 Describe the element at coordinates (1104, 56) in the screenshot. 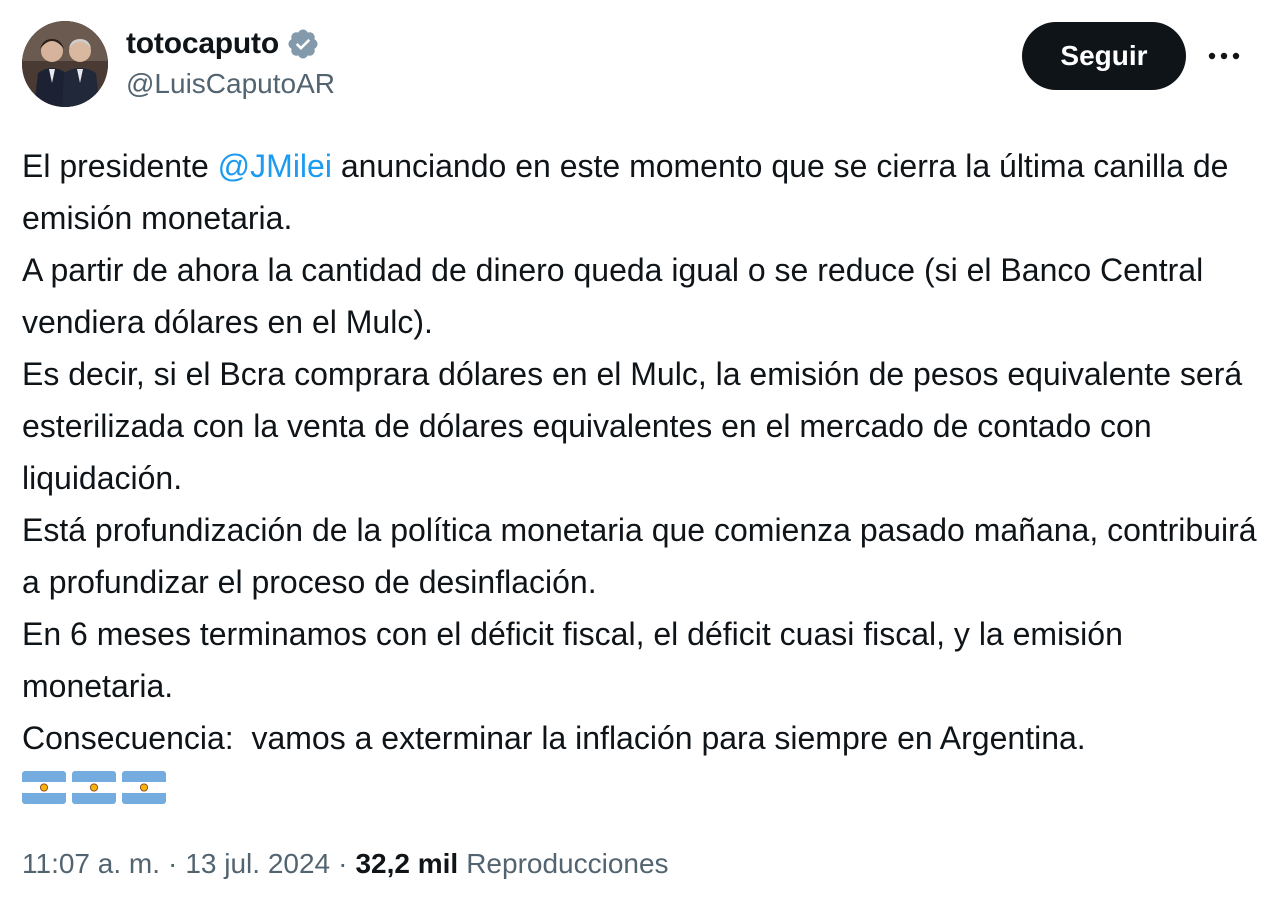

I see `follow-button: Seguir` at that location.